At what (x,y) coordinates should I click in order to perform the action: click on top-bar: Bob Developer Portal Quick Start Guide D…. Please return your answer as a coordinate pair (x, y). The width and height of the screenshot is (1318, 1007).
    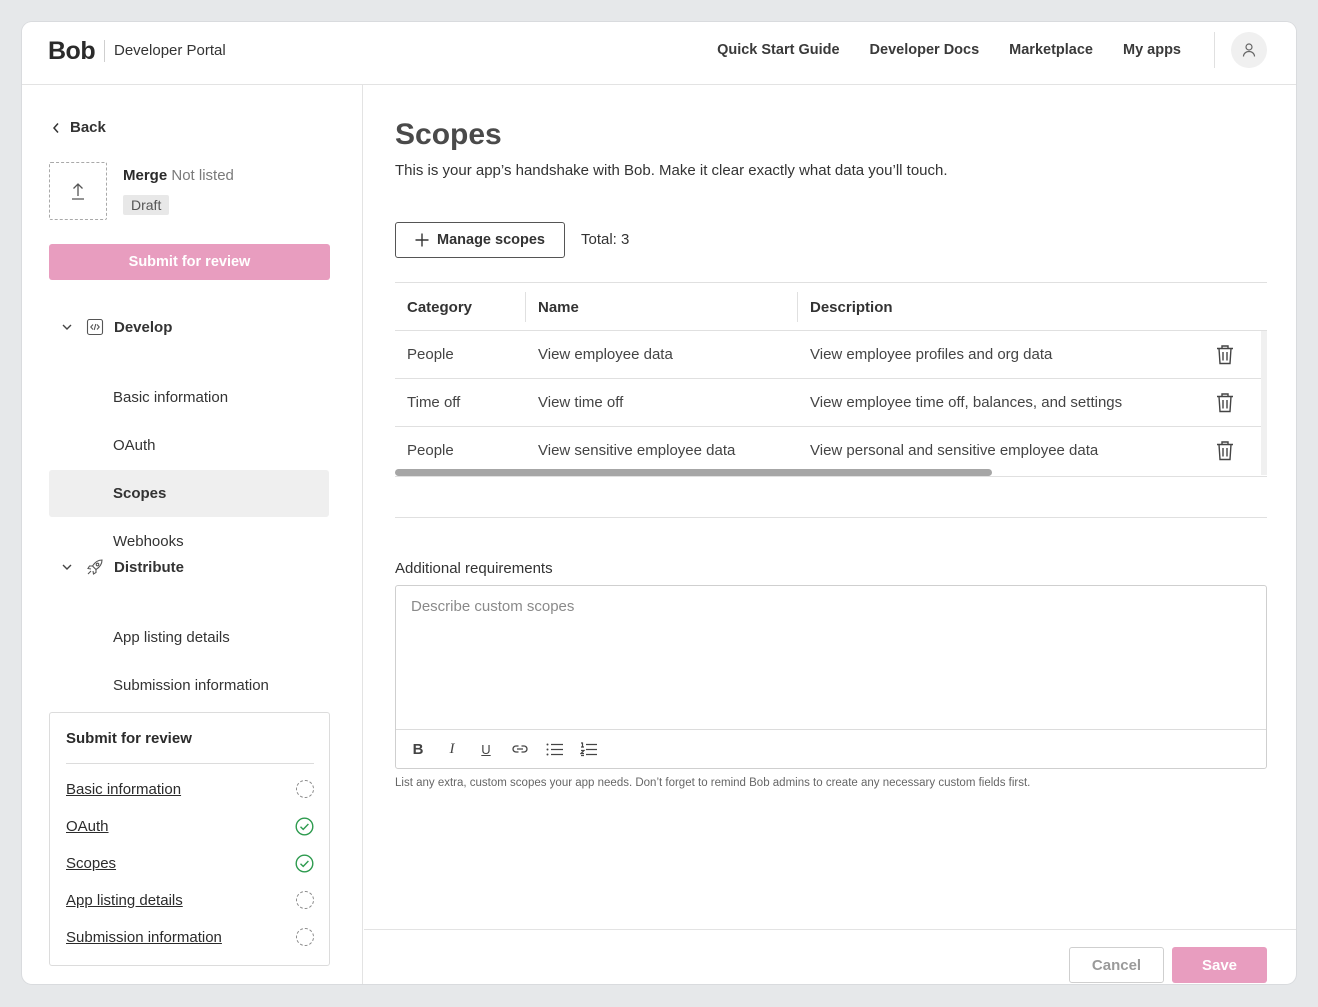
    Looking at the image, I should click on (659, 53).